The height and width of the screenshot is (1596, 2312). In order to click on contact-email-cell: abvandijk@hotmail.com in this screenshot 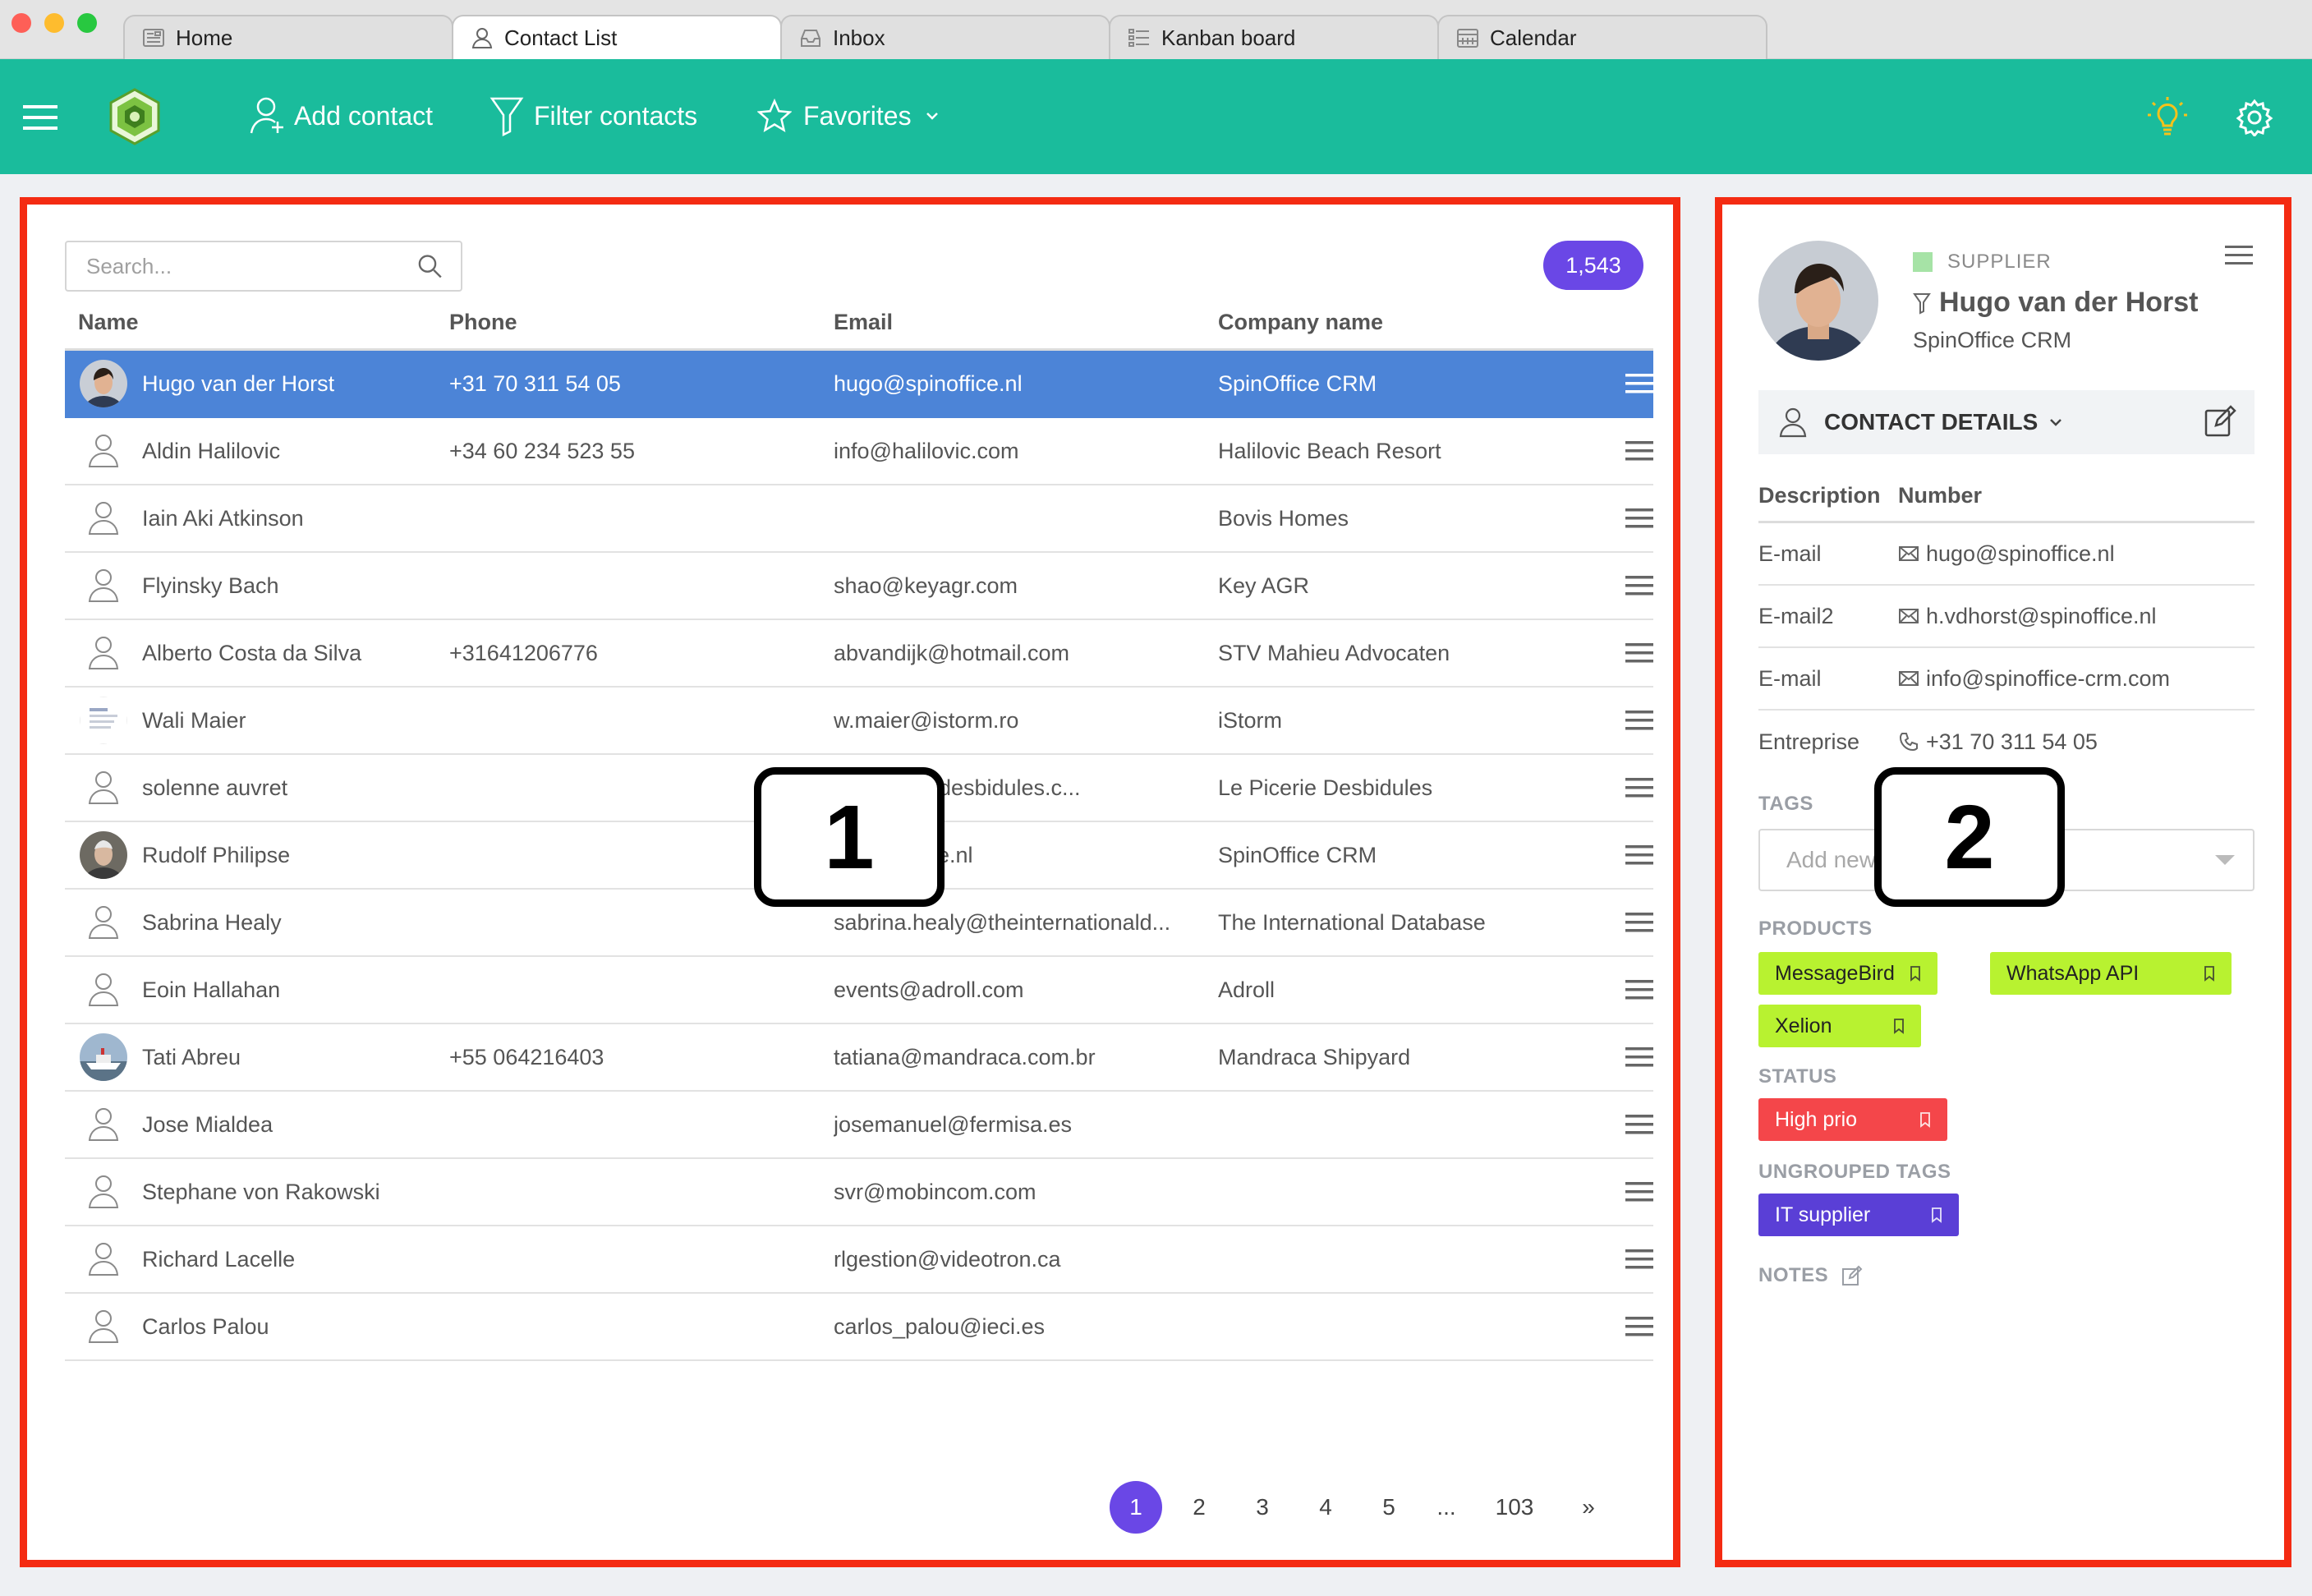, I will do `click(1026, 653)`.